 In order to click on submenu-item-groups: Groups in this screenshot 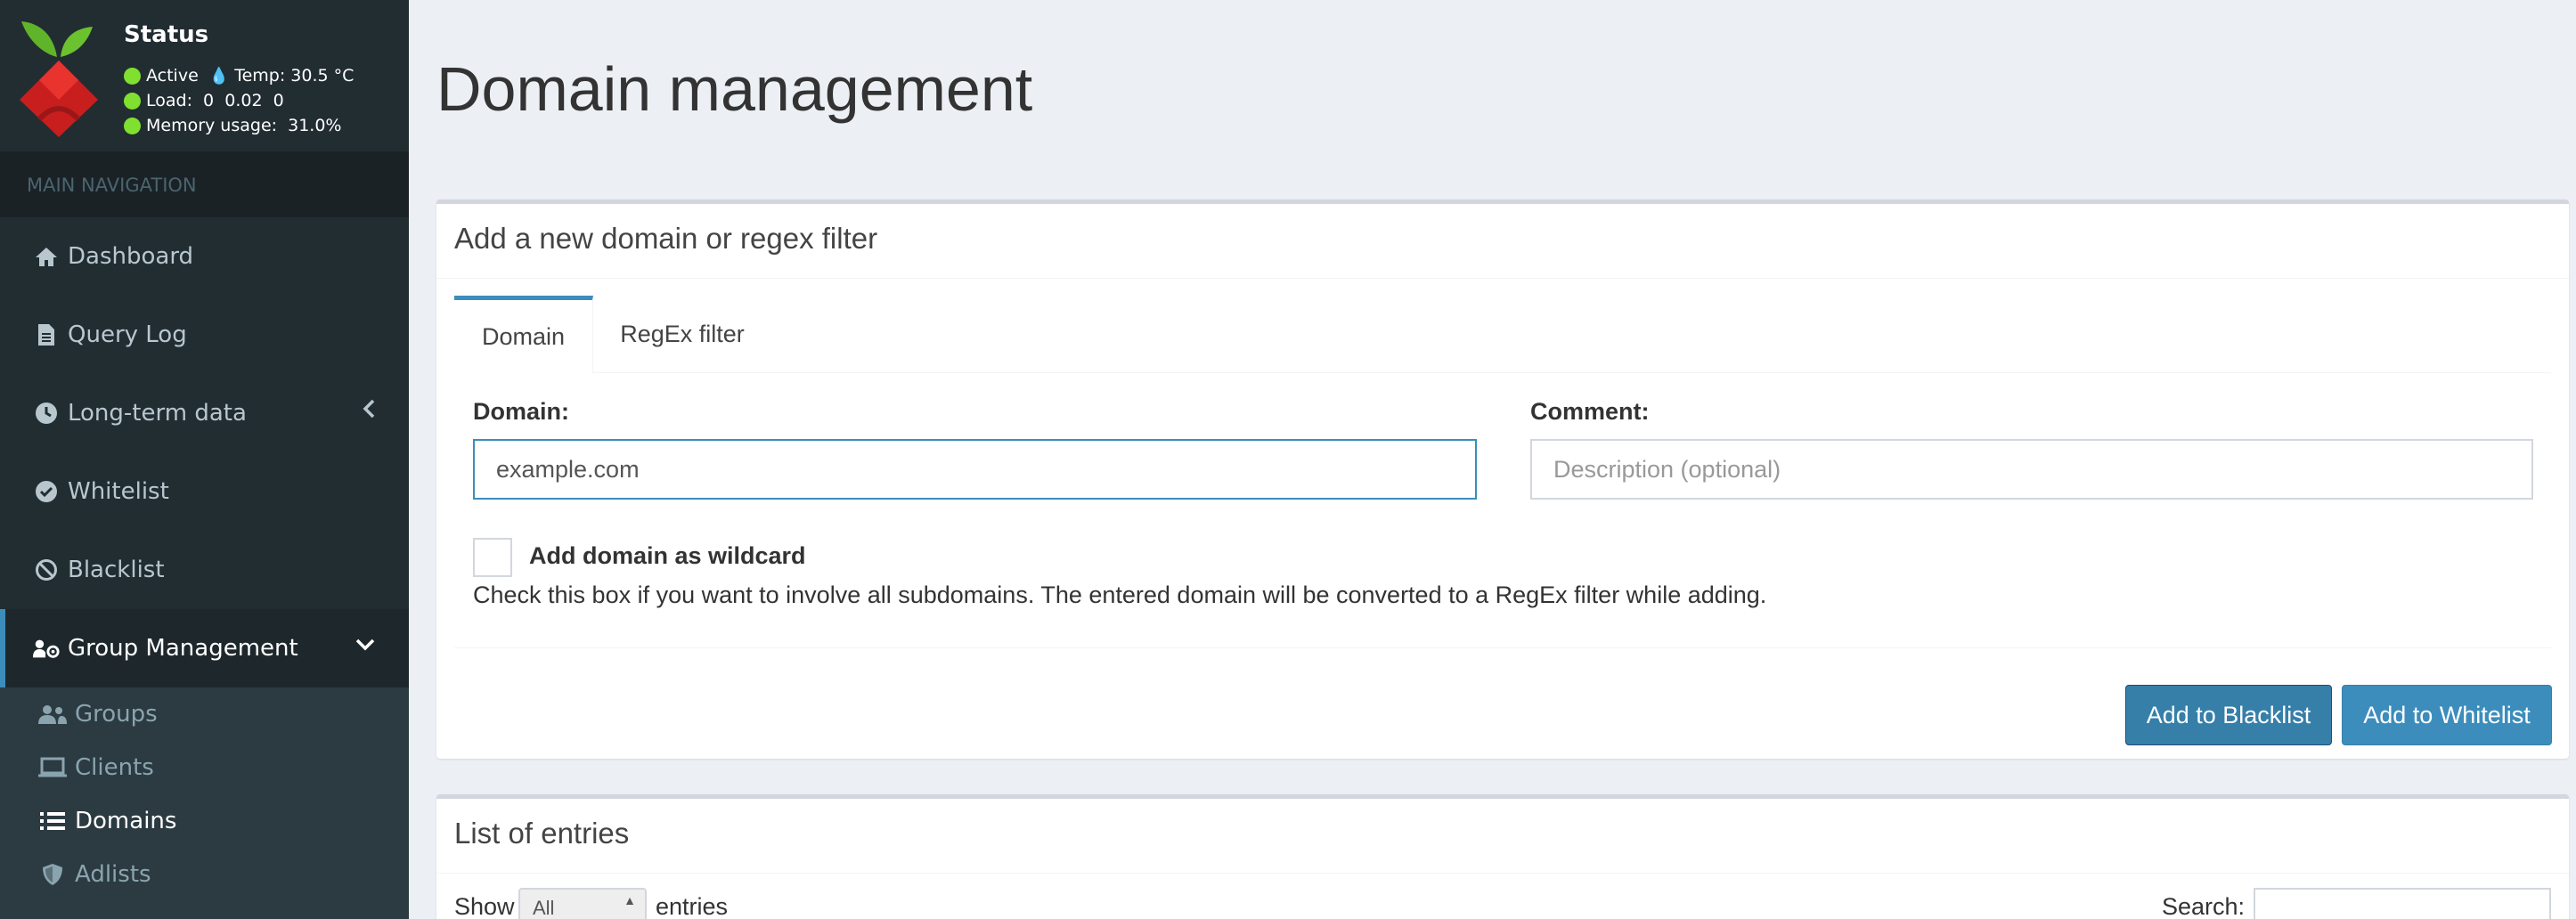, I will do `click(204, 714)`.